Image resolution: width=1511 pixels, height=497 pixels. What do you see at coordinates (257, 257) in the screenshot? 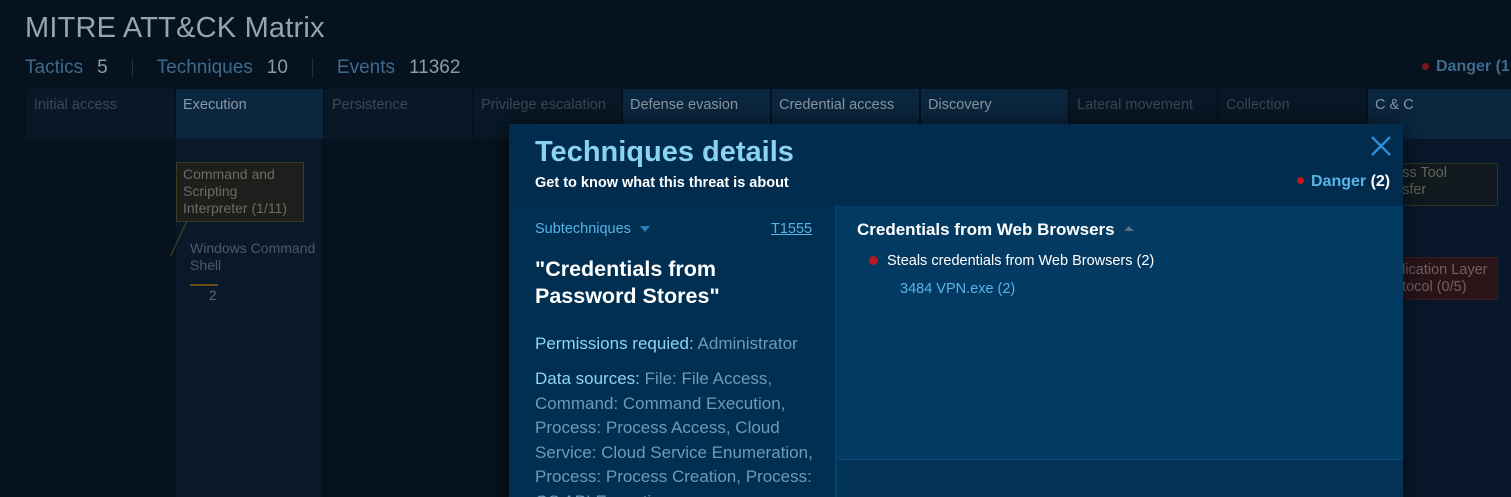
I see `subtechnique-card: Windows Command Shell` at bounding box center [257, 257].